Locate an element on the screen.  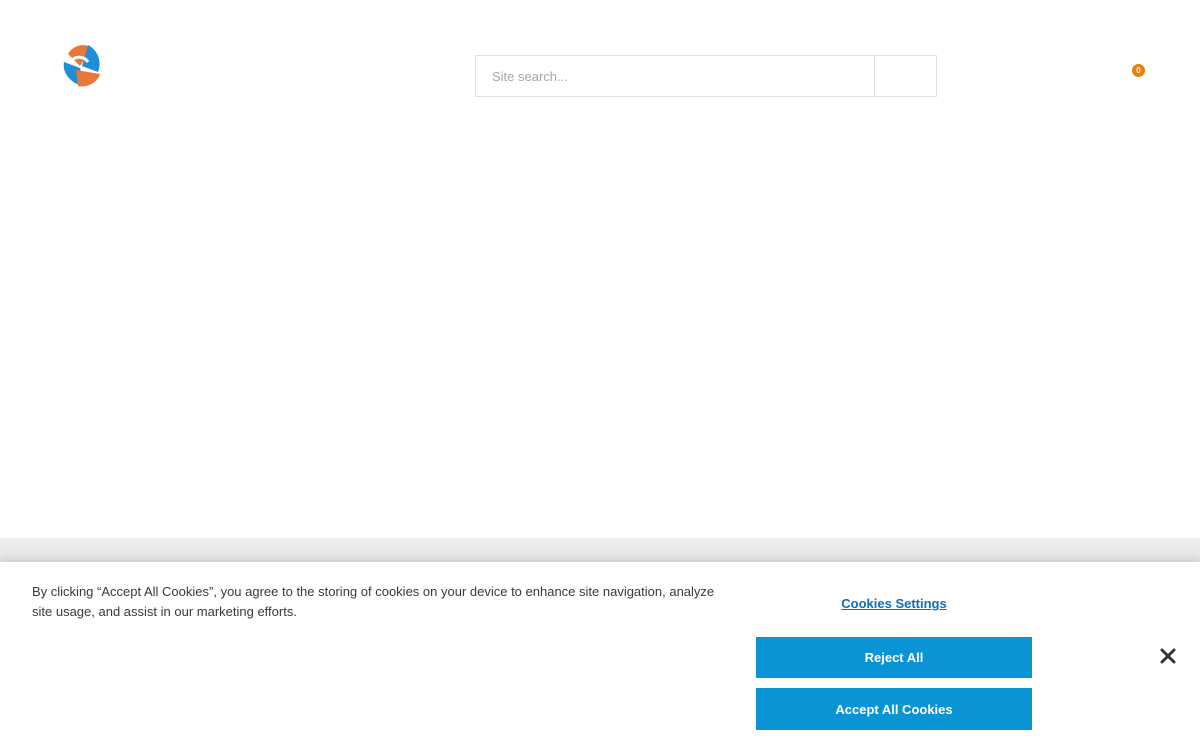
search-button is located at coordinates (905, 76).